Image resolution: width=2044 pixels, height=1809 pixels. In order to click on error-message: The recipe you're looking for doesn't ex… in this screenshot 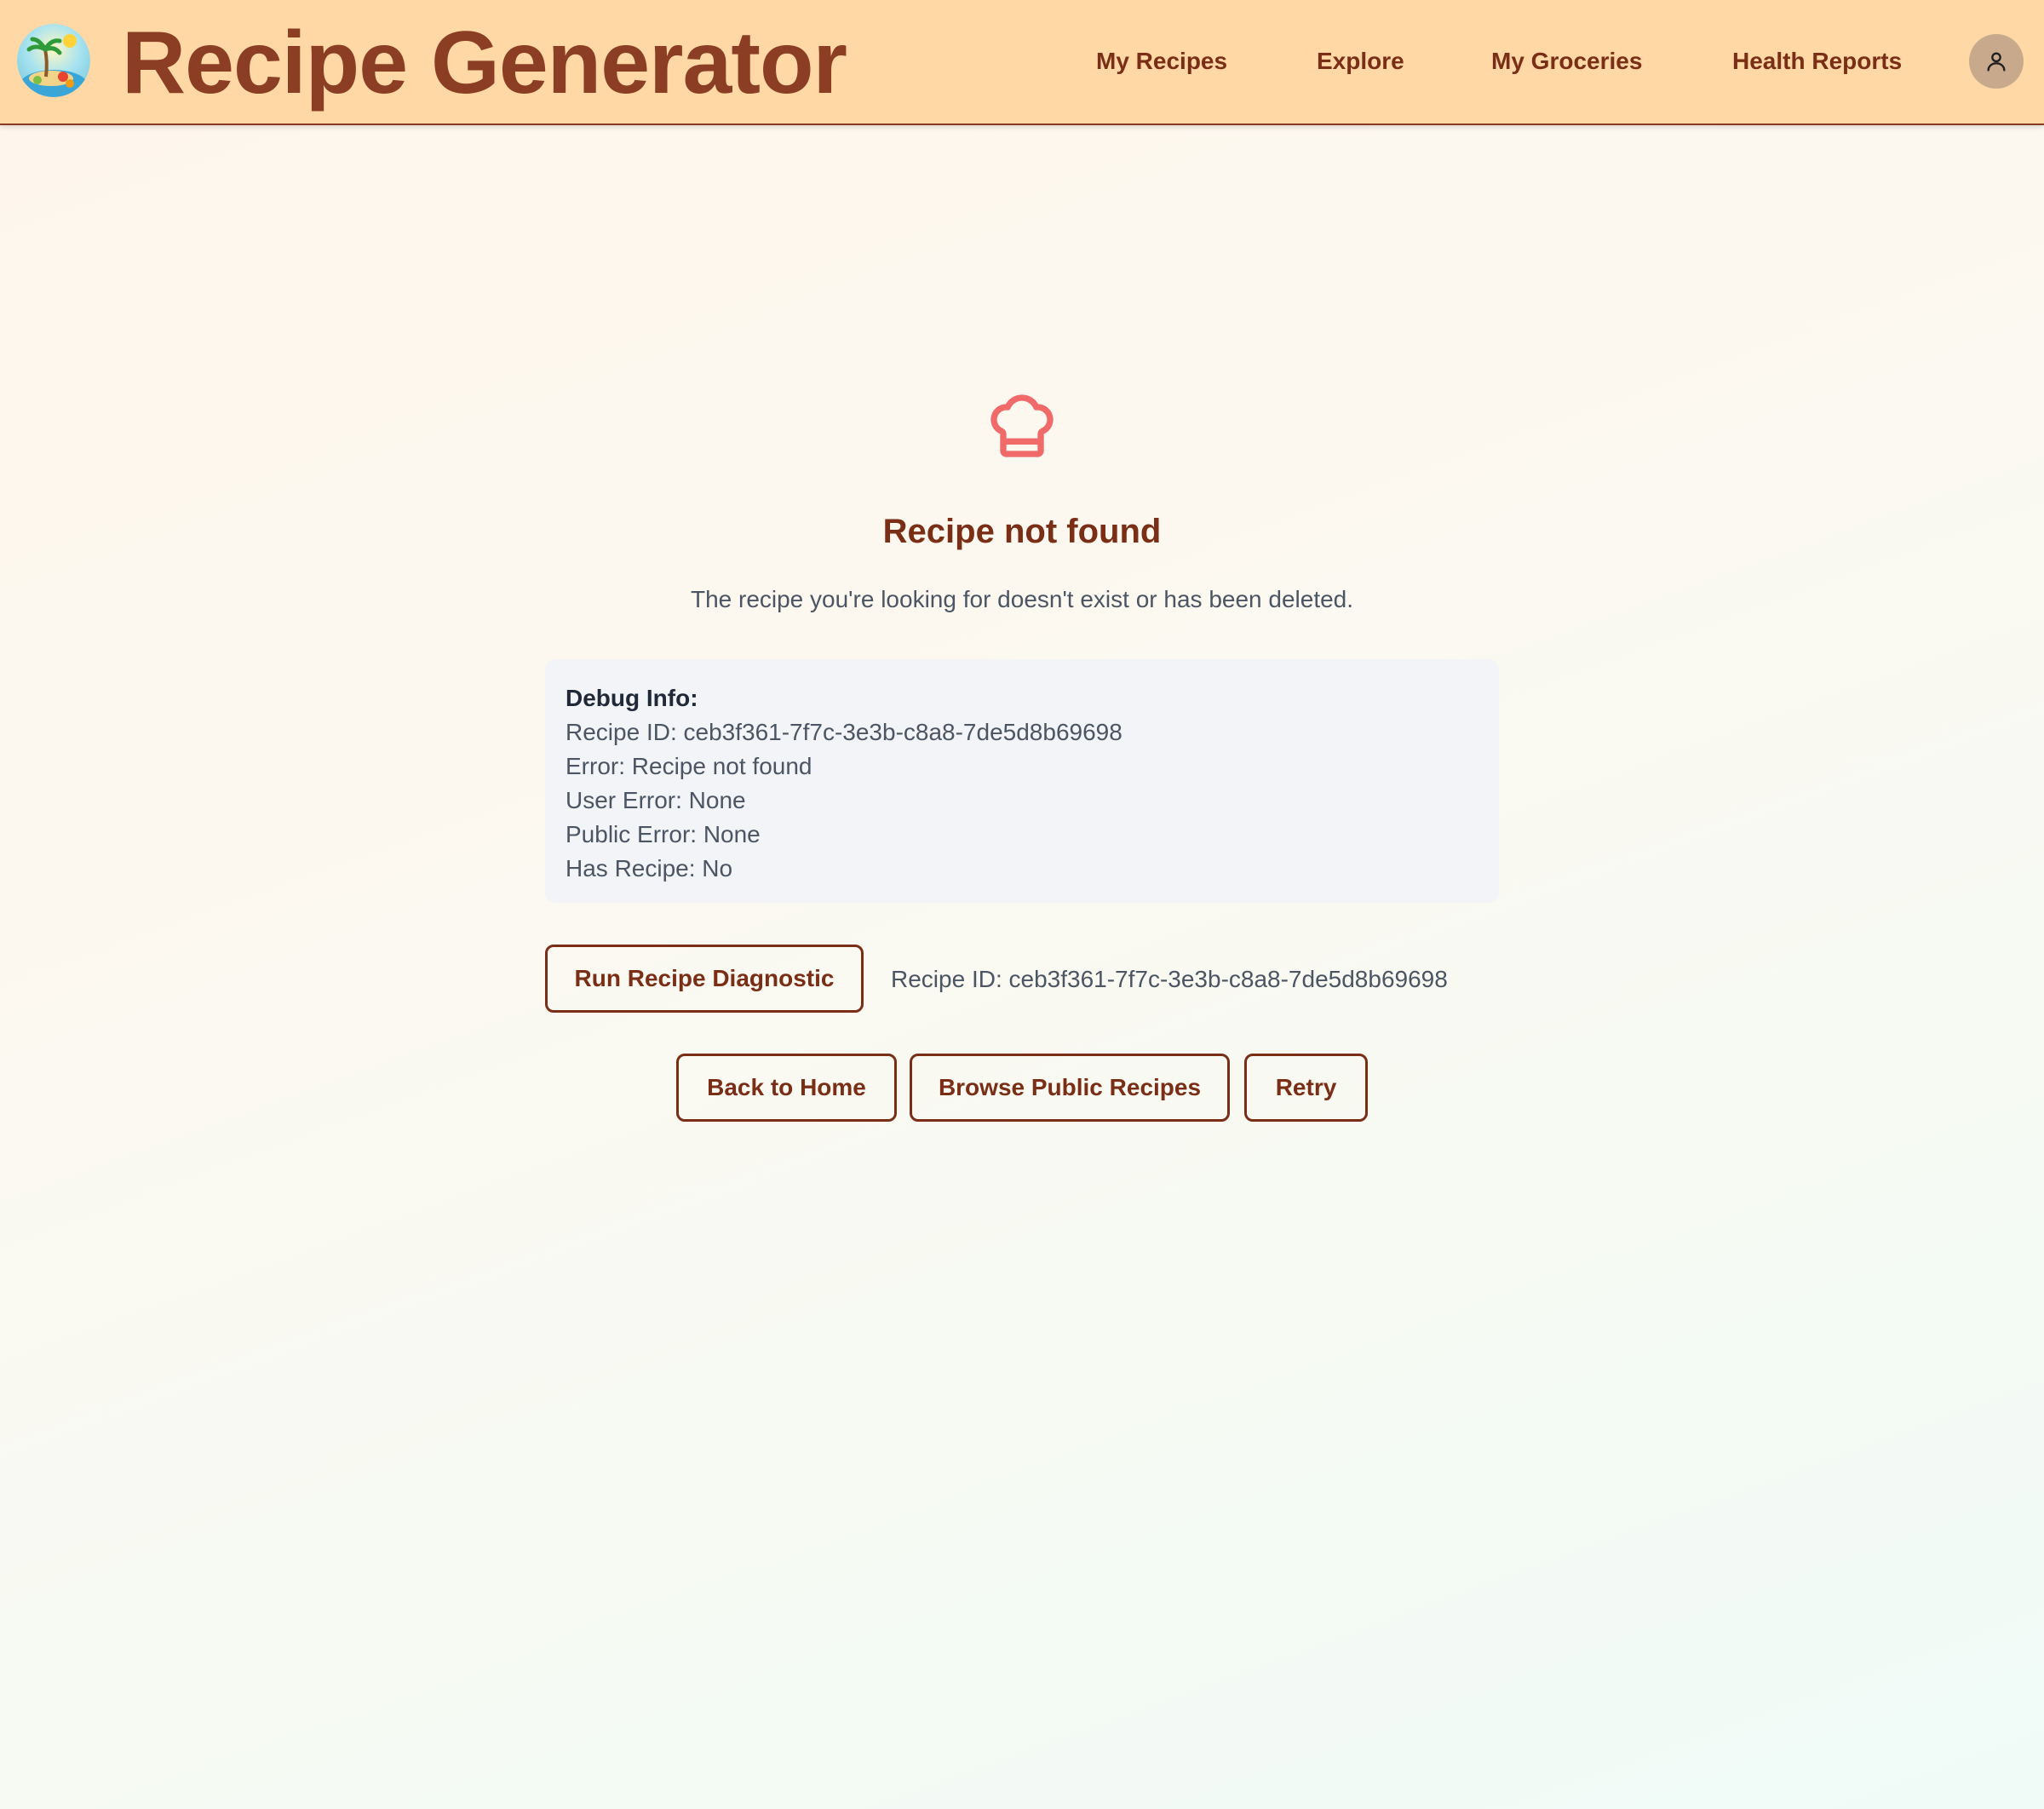, I will do `click(1022, 599)`.